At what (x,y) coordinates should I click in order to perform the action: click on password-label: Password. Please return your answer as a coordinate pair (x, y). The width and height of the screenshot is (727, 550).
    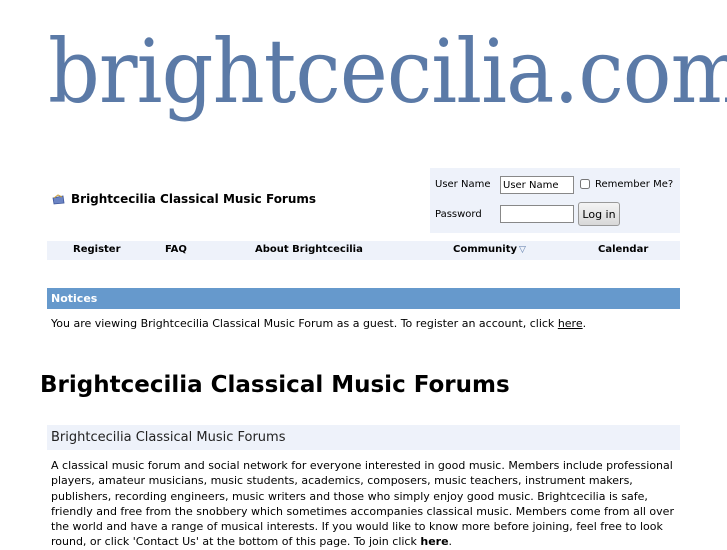
    Looking at the image, I should click on (458, 214).